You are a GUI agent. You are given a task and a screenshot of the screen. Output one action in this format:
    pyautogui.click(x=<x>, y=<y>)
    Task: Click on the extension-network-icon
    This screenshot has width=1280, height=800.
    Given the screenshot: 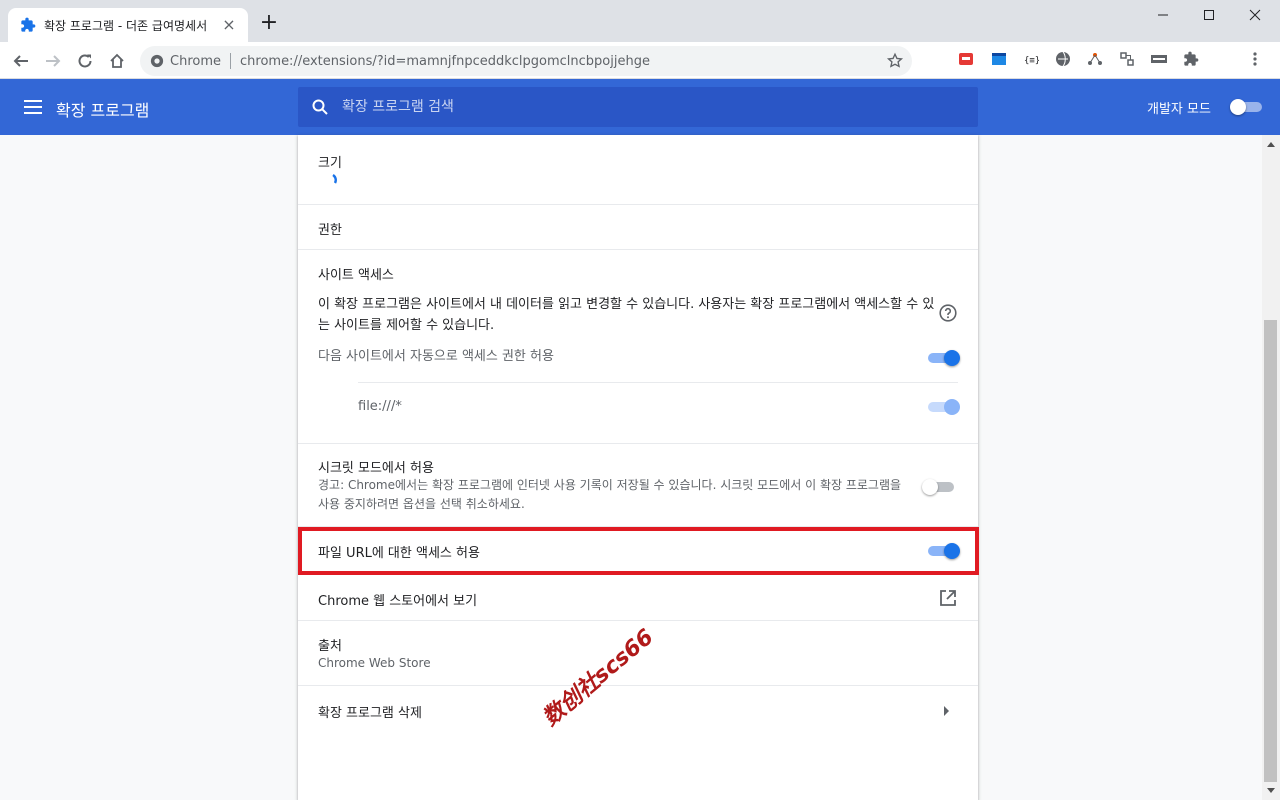 What is the action you would take?
    pyautogui.click(x=1095, y=59)
    